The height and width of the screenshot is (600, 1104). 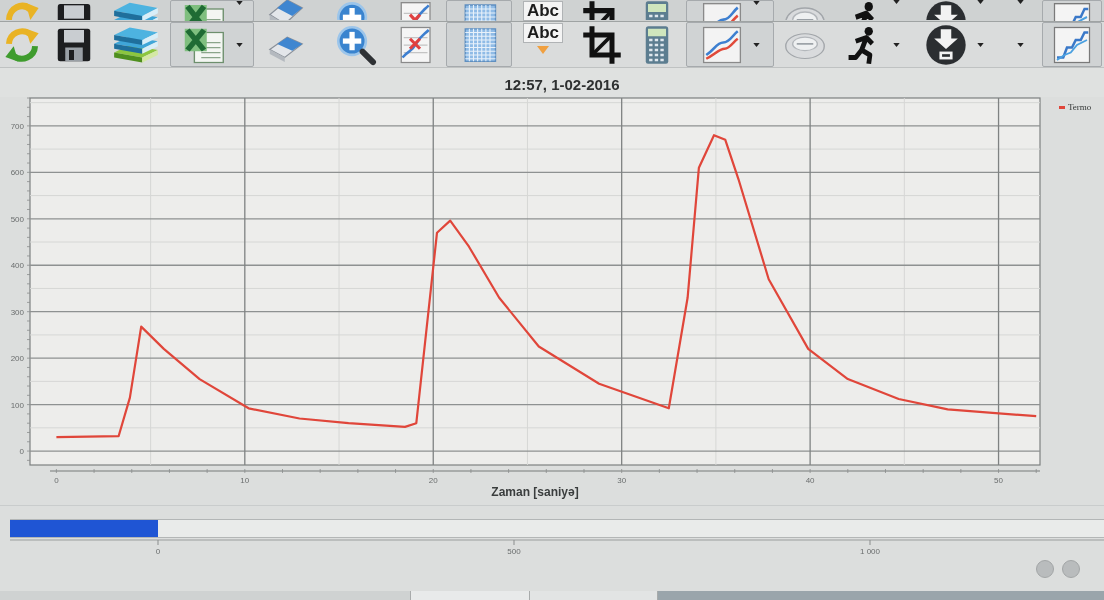 I want to click on ruler-label: 0, so click(x=158, y=551).